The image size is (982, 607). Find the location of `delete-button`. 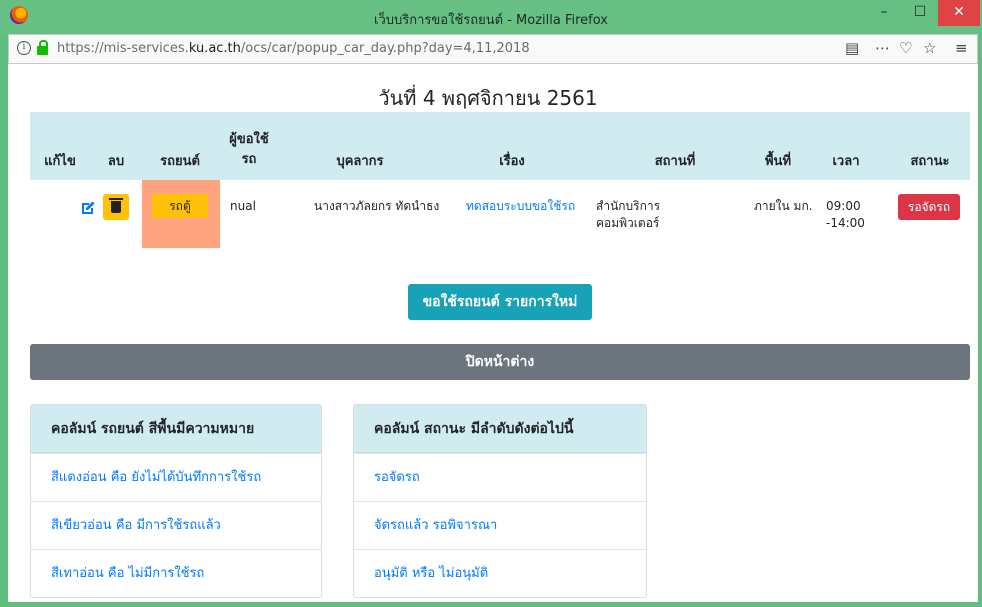

delete-button is located at coordinates (116, 207).